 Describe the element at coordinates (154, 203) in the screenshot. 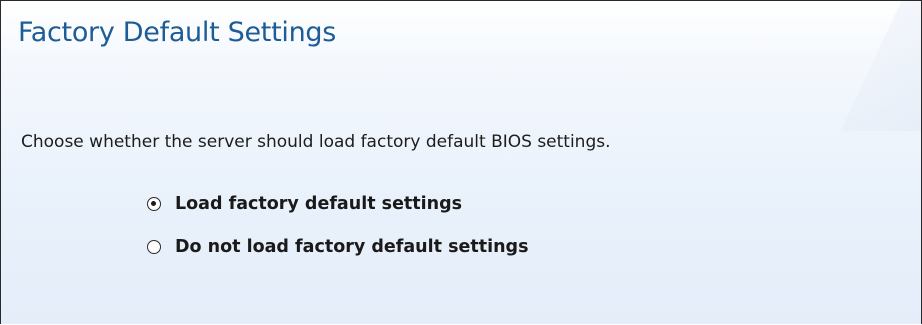

I see `radio-checked-icon` at that location.